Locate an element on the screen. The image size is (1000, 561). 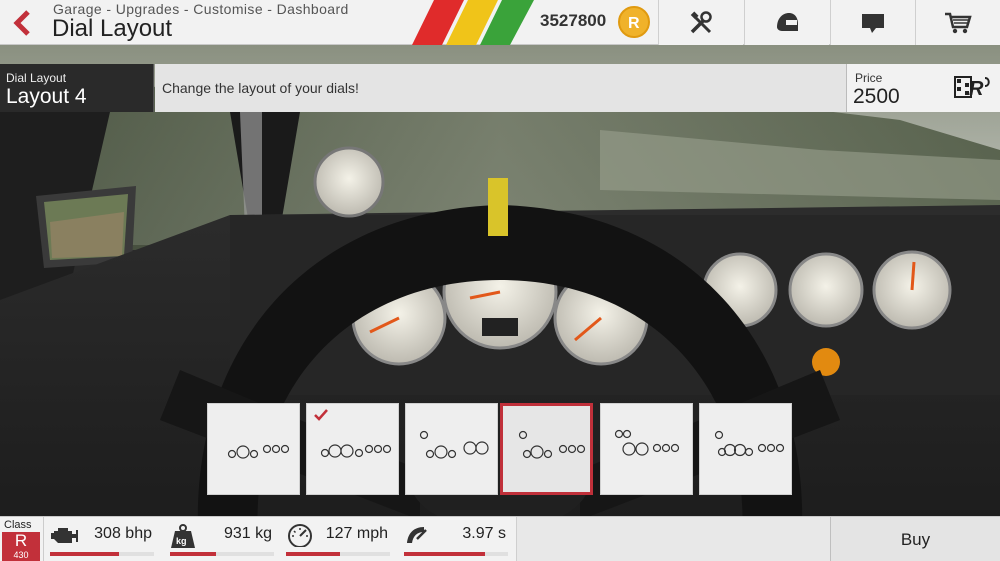
class-badge: R 430 is located at coordinates (21, 546).